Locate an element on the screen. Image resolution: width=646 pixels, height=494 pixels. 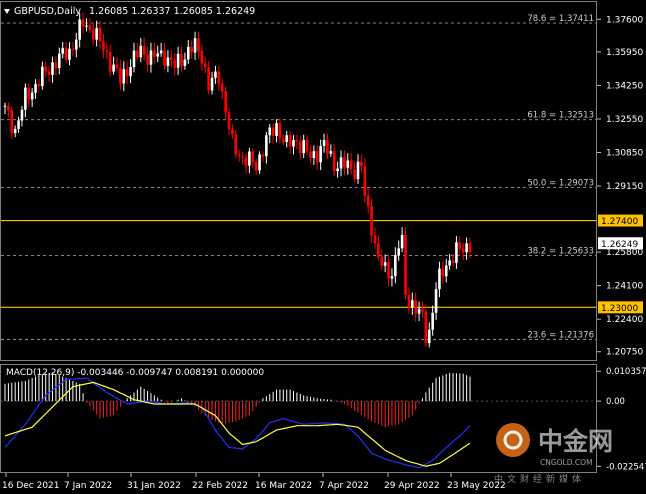
price-tick-label: 1.34250 is located at coordinates (624, 86).